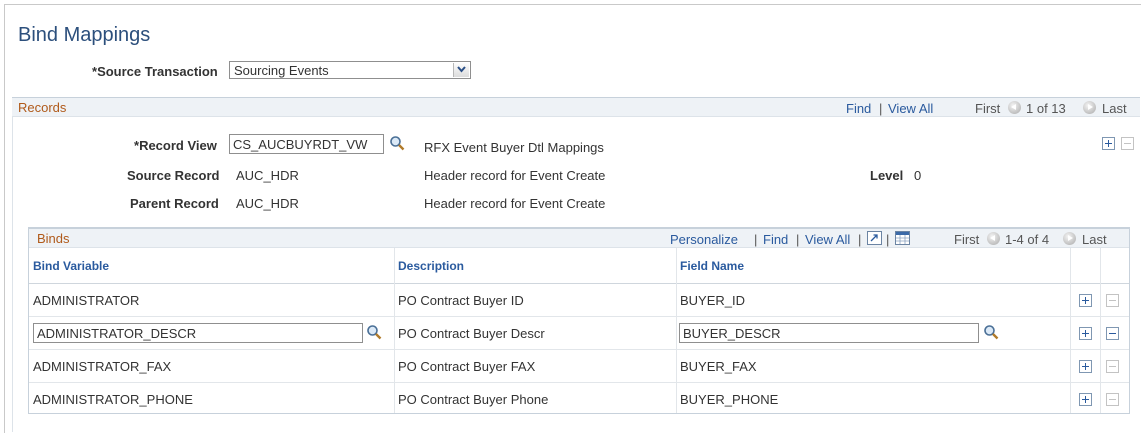 Image resolution: width=1144 pixels, height=438 pixels. I want to click on bind-variable-value: ADMINISTRATOR_DESCR, so click(117, 333).